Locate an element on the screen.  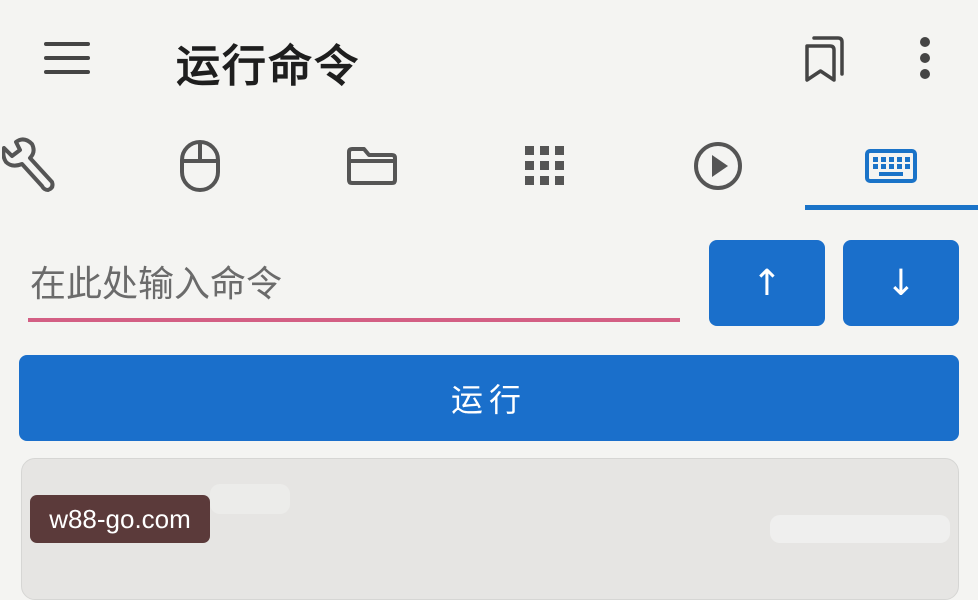
arrow-down-icon: ↓ is located at coordinates (901, 283).